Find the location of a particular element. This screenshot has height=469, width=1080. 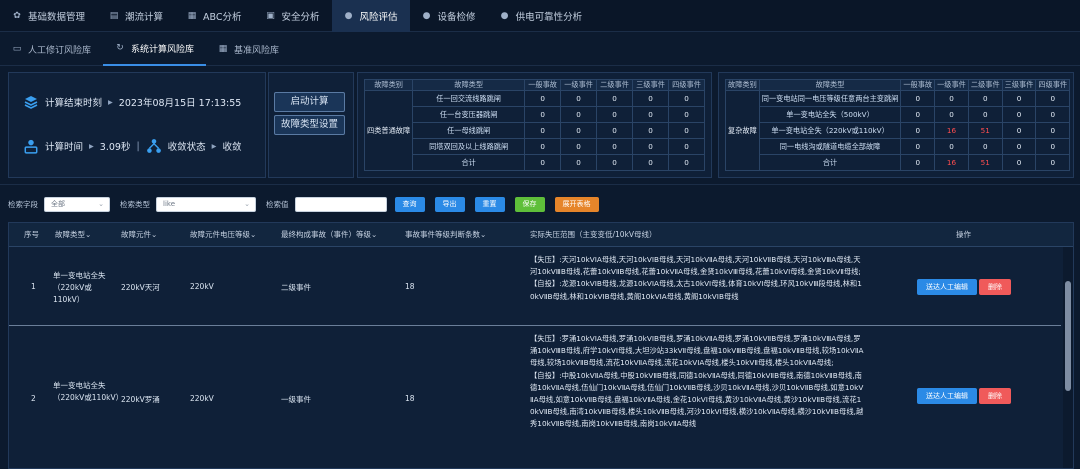

start-calc-button: 启动计算 is located at coordinates (309, 102).